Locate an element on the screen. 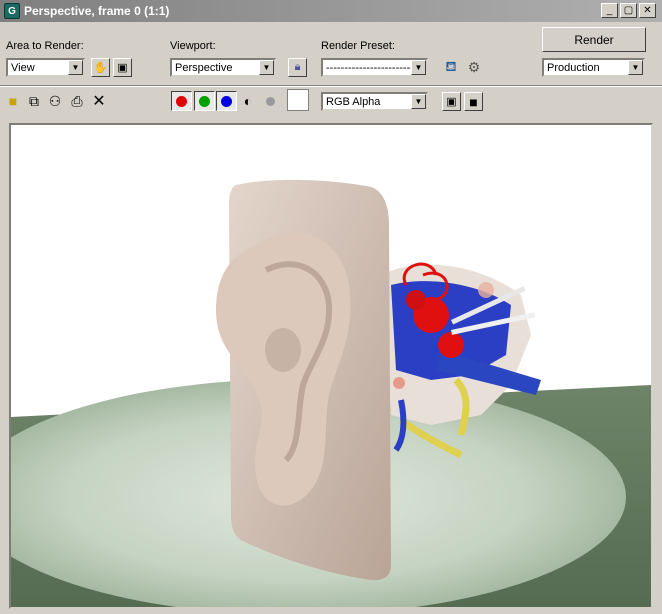 This screenshot has width=662, height=614. toolbar-separator is located at coordinates (331, 86).